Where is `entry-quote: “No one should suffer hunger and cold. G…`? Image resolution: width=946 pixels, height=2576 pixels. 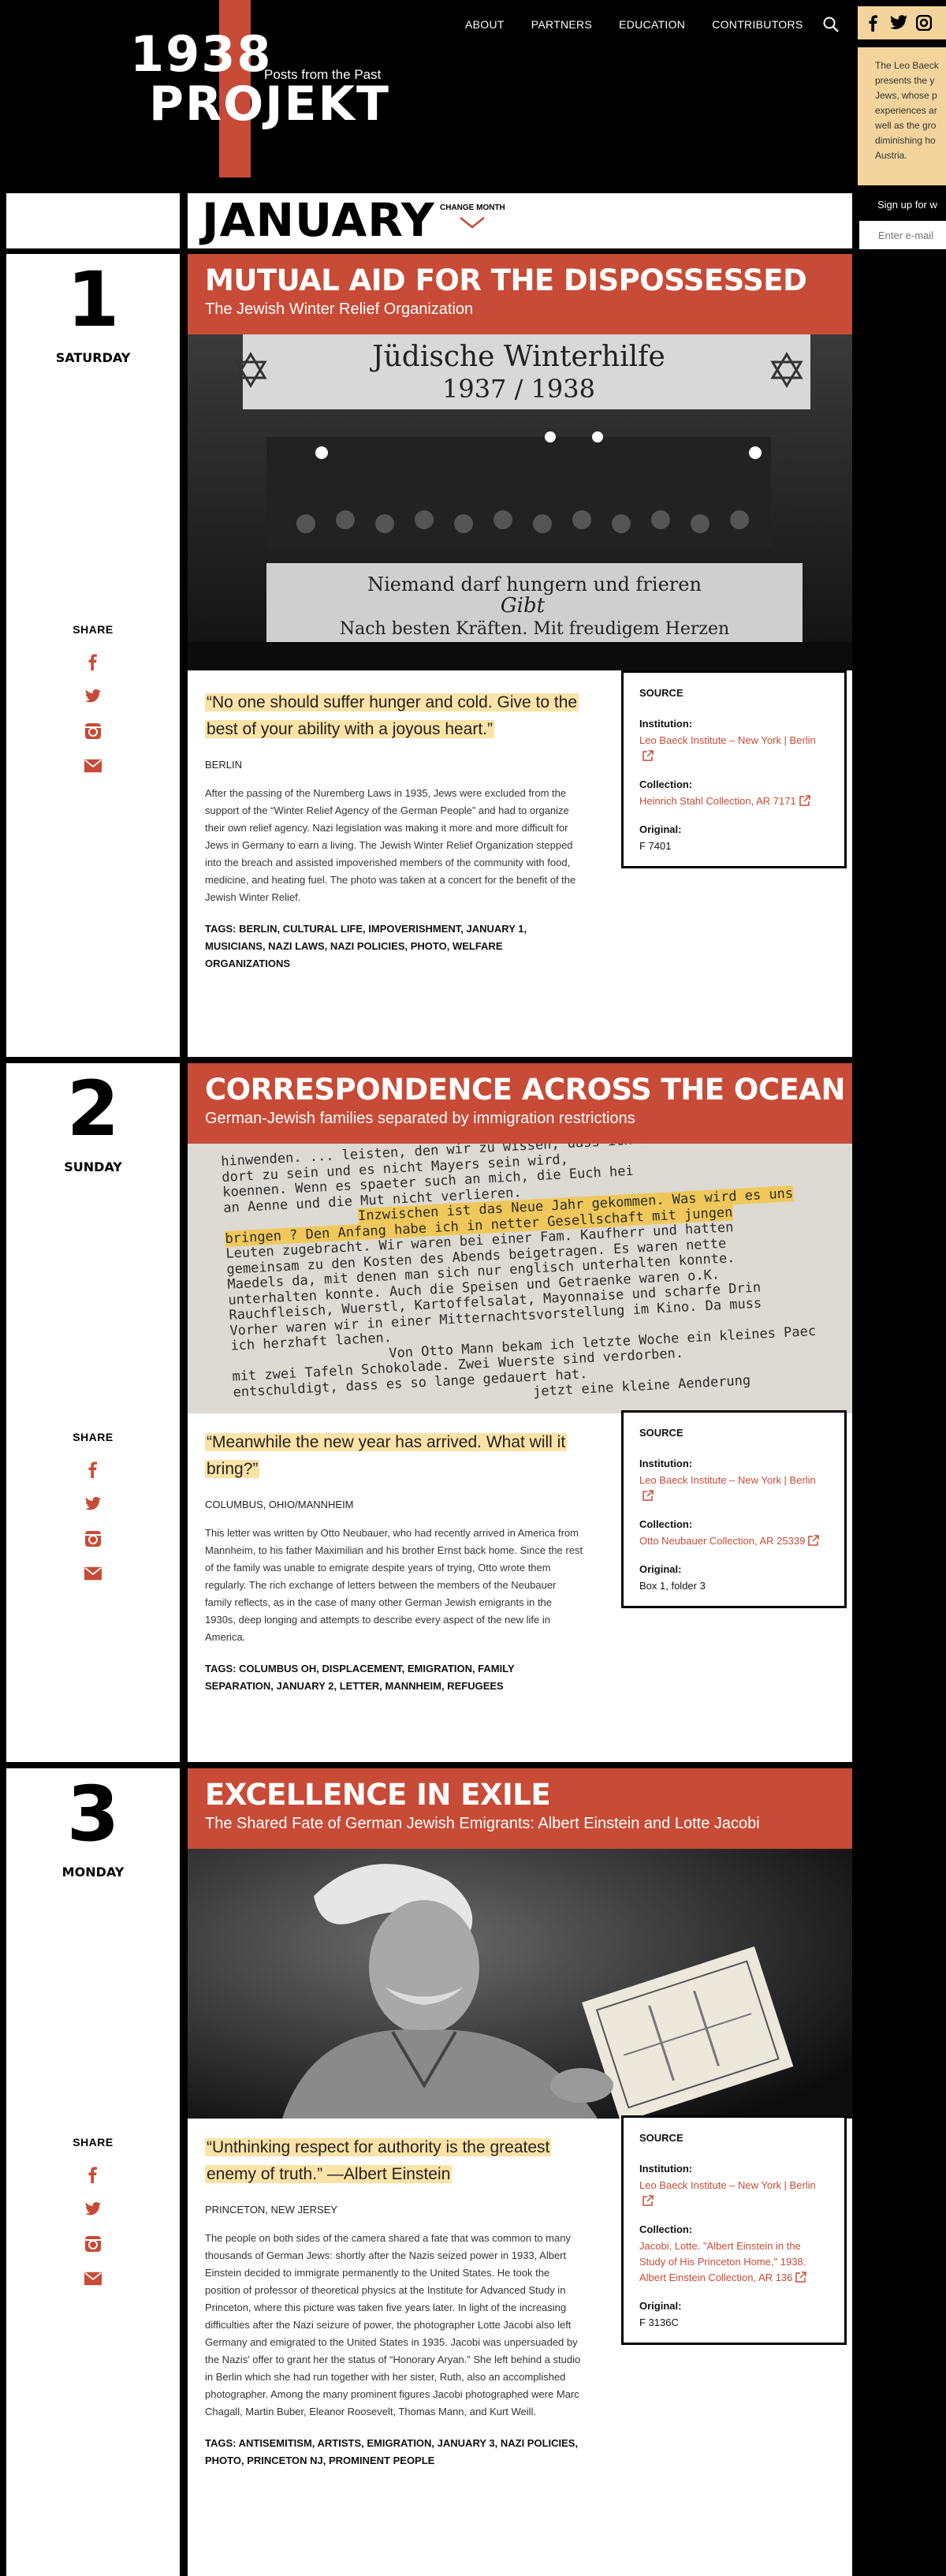
entry-quote: “No one should suffer hunger and cold. G… is located at coordinates (394, 716).